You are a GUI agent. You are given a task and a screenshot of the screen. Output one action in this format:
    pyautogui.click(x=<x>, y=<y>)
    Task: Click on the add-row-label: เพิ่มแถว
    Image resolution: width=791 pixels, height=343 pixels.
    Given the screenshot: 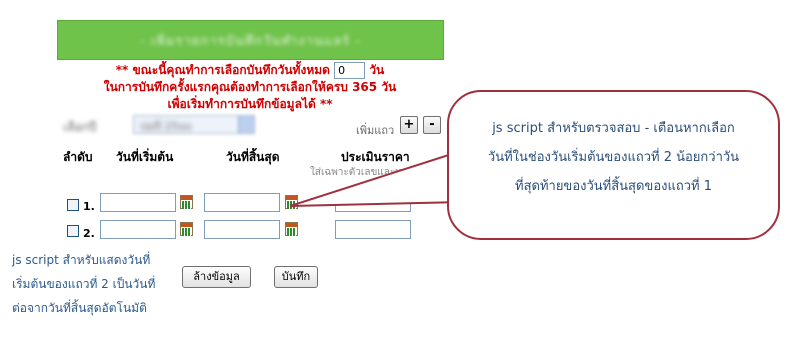 What is the action you would take?
    pyautogui.click(x=375, y=130)
    